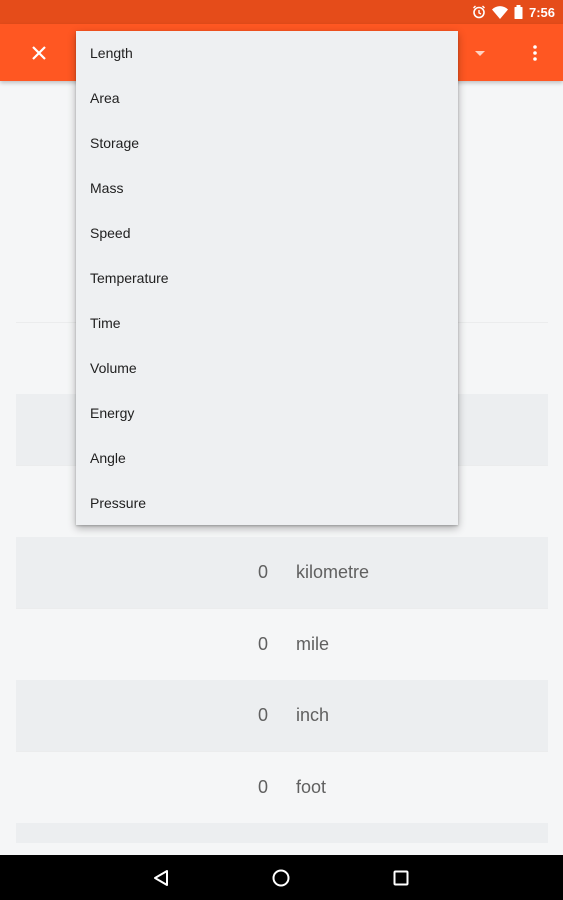 The height and width of the screenshot is (900, 563). I want to click on menu-item-energy: Energy, so click(267, 412).